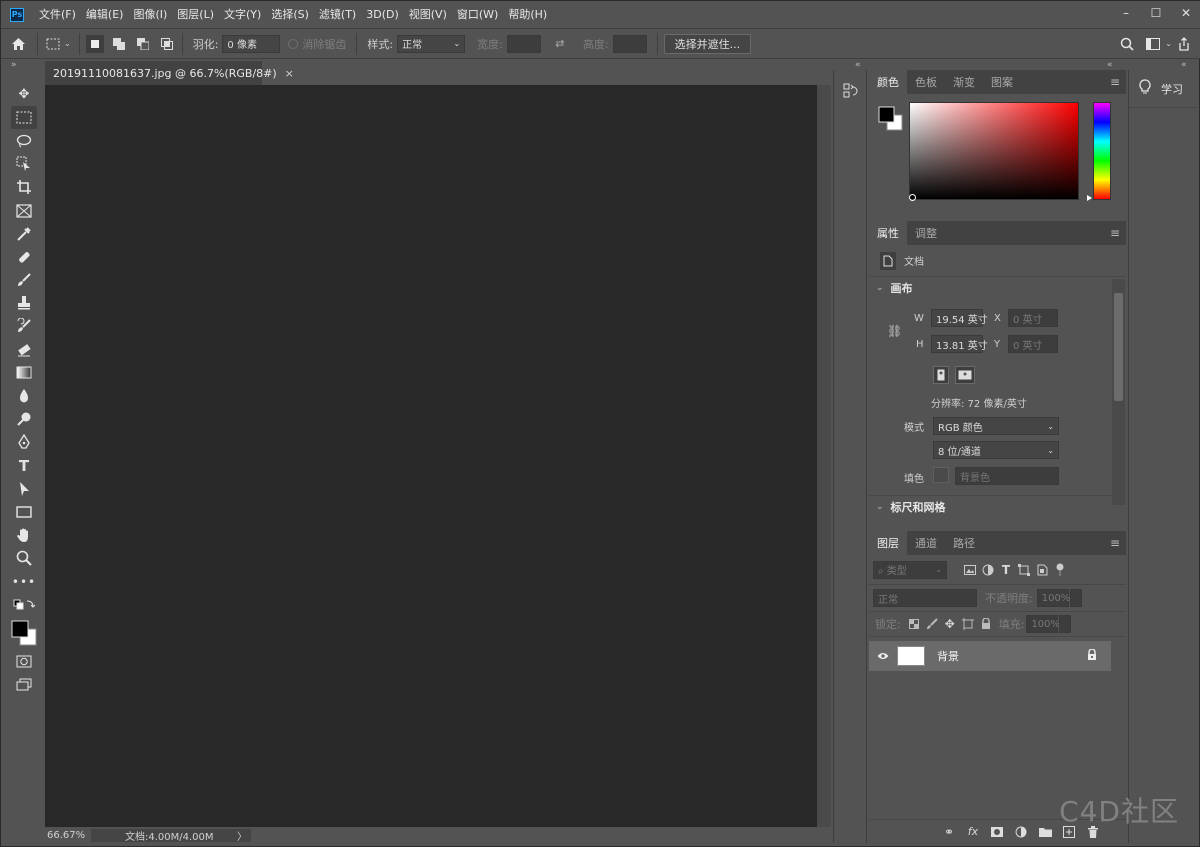  What do you see at coordinates (950, 624) in the screenshot?
I see `lock-position-icon: ✥` at bounding box center [950, 624].